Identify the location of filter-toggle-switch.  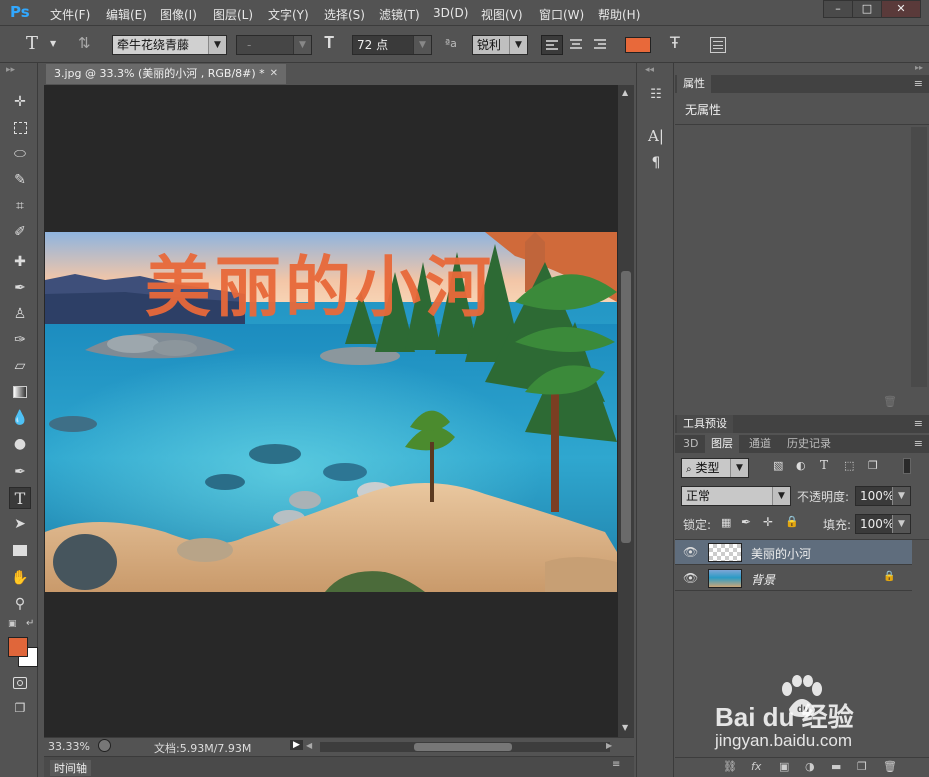
(907, 466).